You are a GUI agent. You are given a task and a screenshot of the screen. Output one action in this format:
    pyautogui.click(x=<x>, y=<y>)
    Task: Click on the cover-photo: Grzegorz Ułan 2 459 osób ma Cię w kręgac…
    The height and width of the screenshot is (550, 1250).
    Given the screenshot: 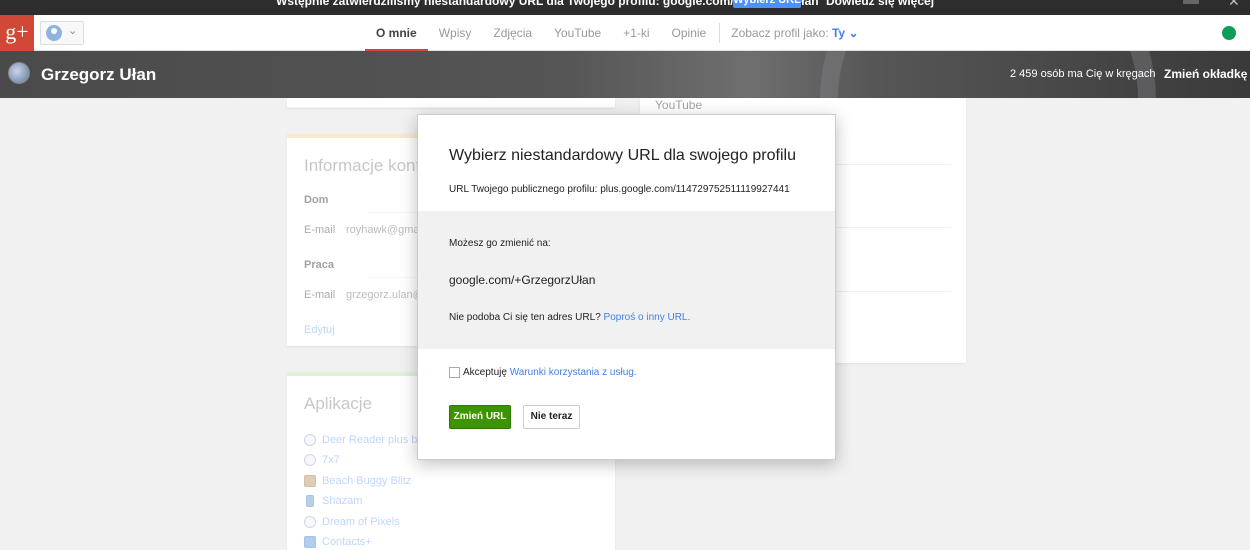 What is the action you would take?
    pyautogui.click(x=625, y=74)
    